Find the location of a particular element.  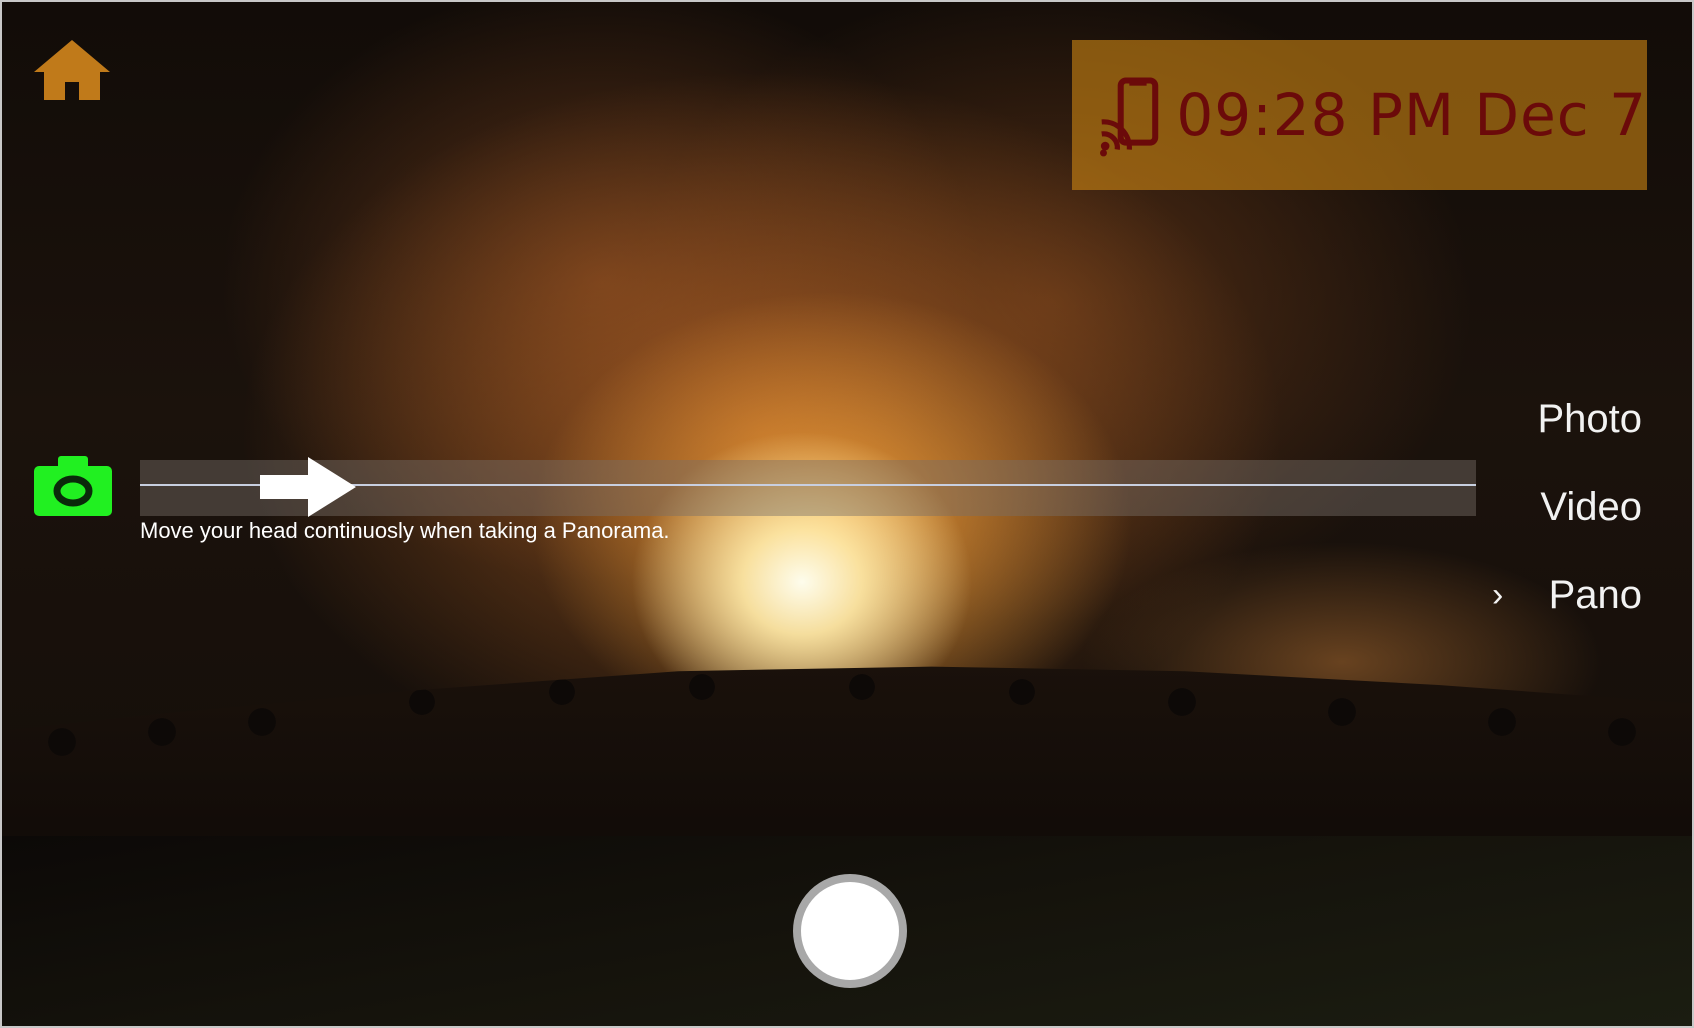

camera-button is located at coordinates (73, 486).